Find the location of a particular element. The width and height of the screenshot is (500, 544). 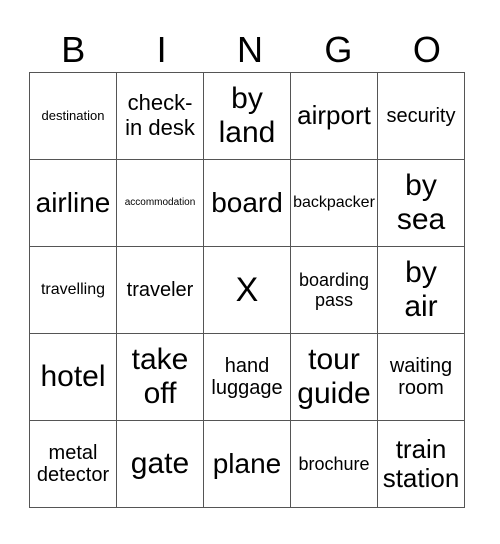

bingo-cell: check-in desk is located at coordinates (160, 116).